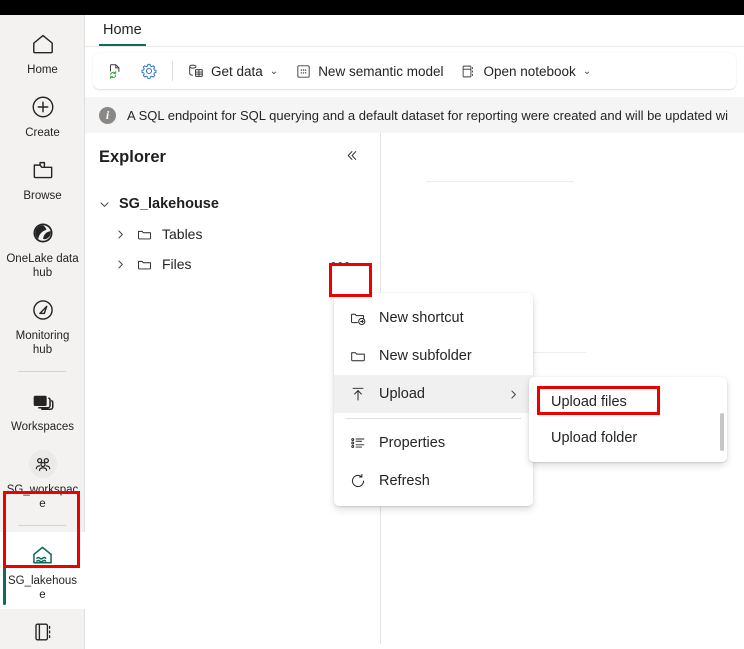  I want to click on chevron-double-left-icon, so click(351, 157).